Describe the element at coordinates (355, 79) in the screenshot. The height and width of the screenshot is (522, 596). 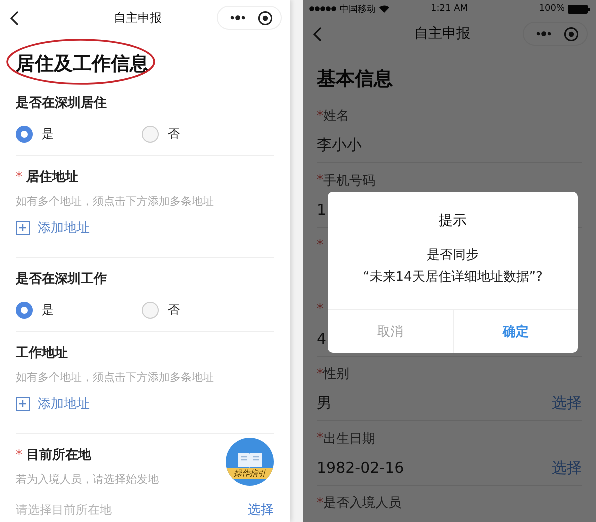
I see `page-title: 基本信息` at that location.